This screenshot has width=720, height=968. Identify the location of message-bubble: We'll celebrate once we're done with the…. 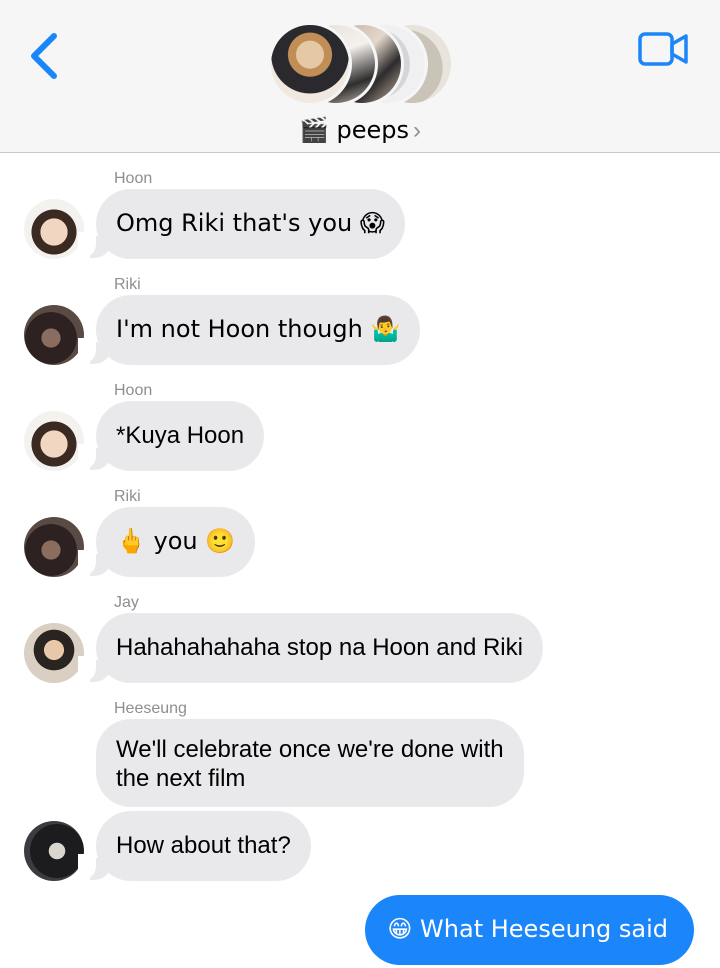
(310, 763).